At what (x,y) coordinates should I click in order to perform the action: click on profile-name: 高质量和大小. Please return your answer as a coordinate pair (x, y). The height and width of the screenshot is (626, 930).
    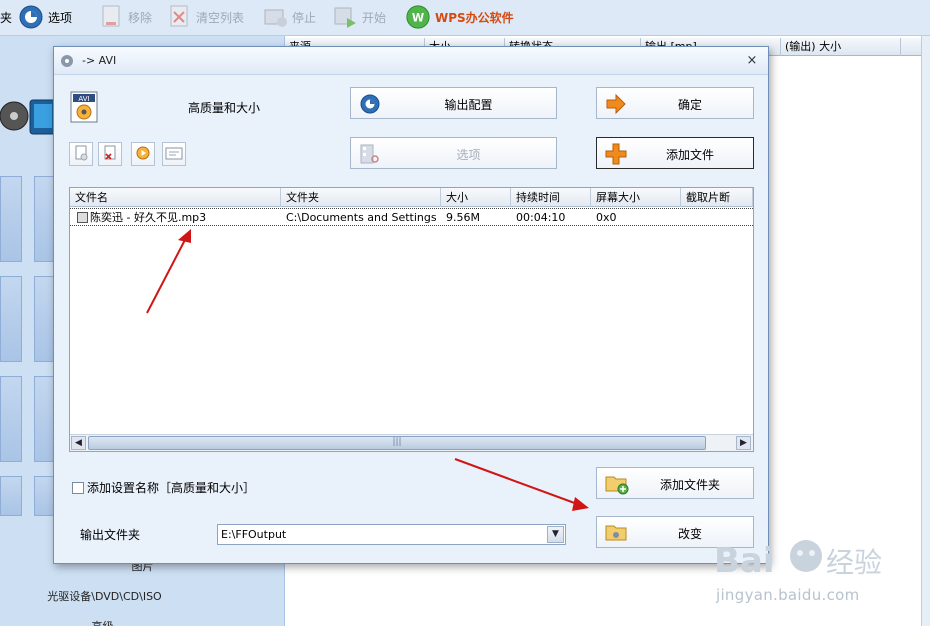
    Looking at the image, I should click on (224, 108).